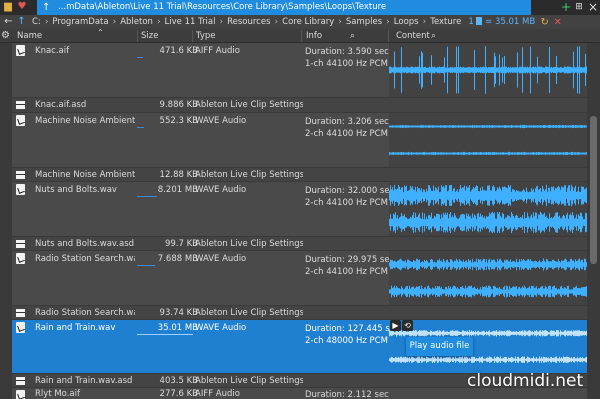 This screenshot has width=600, height=399. Describe the element at coordinates (29, 36) in the screenshot. I see `column-name: Name` at that location.